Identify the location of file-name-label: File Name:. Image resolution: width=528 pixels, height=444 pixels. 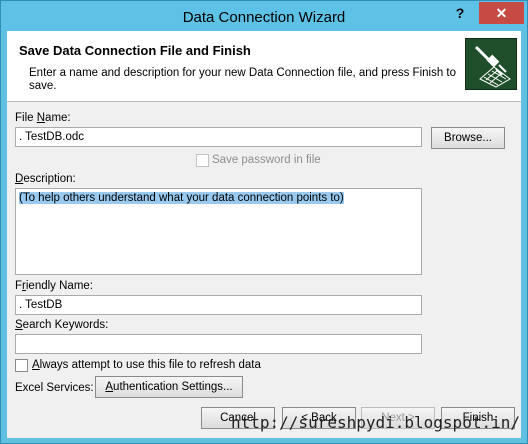
(43, 118).